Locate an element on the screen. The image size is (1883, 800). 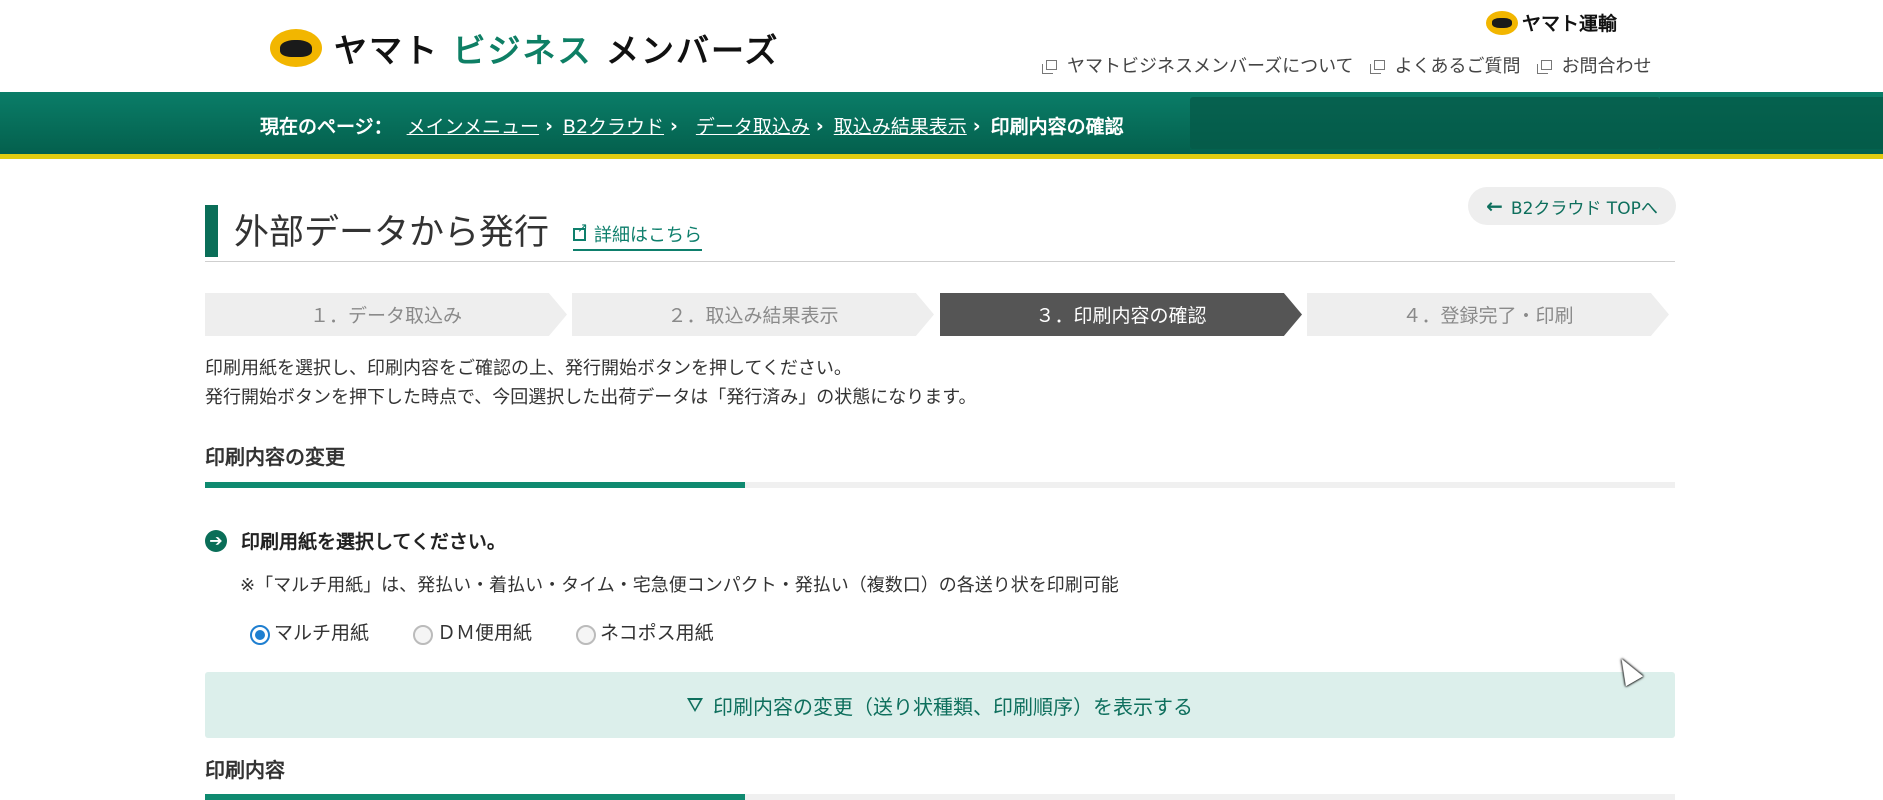
section-heading-print-content: 印刷内容 is located at coordinates (245, 770).